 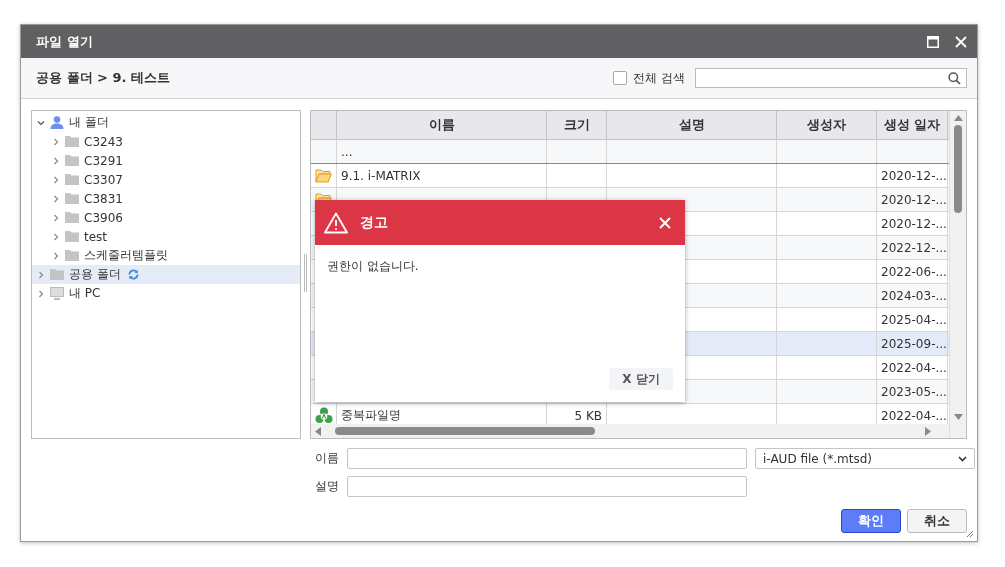 What do you see at coordinates (831, 78) in the screenshot?
I see `search-field` at bounding box center [831, 78].